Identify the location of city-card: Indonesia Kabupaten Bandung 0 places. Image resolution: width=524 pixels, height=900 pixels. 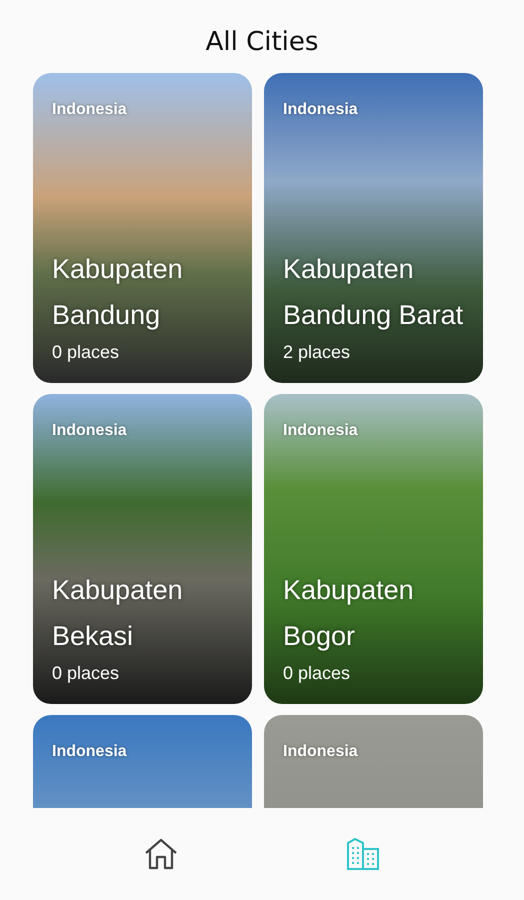
(142, 228).